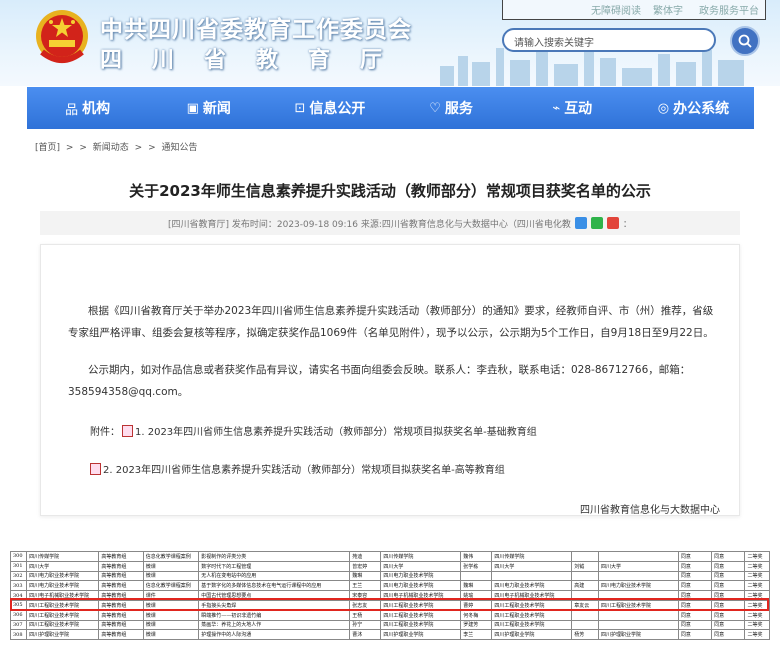  Describe the element at coordinates (663, 108) in the screenshot. I see `office-icon: ◎` at that location.